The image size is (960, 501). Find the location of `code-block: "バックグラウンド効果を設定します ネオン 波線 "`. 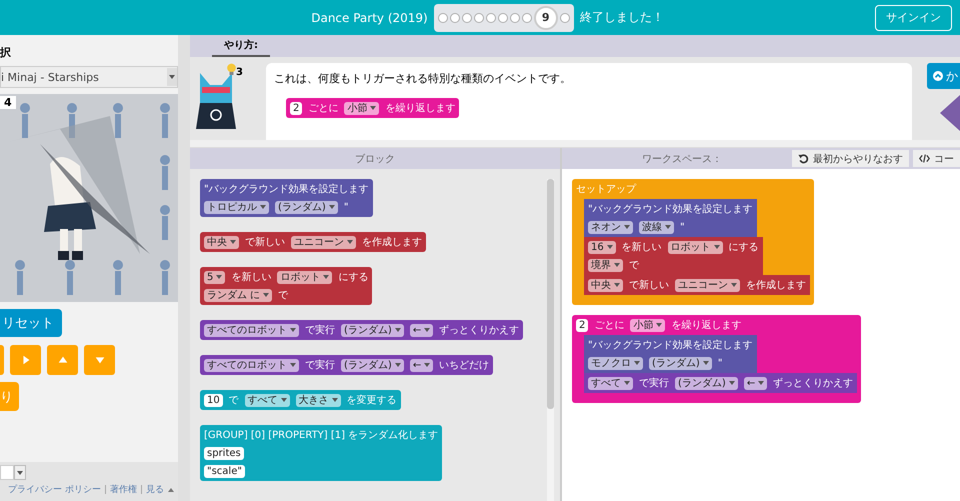

code-block: "バックグラウンド効果を設定します ネオン 波線 " is located at coordinates (670, 218).